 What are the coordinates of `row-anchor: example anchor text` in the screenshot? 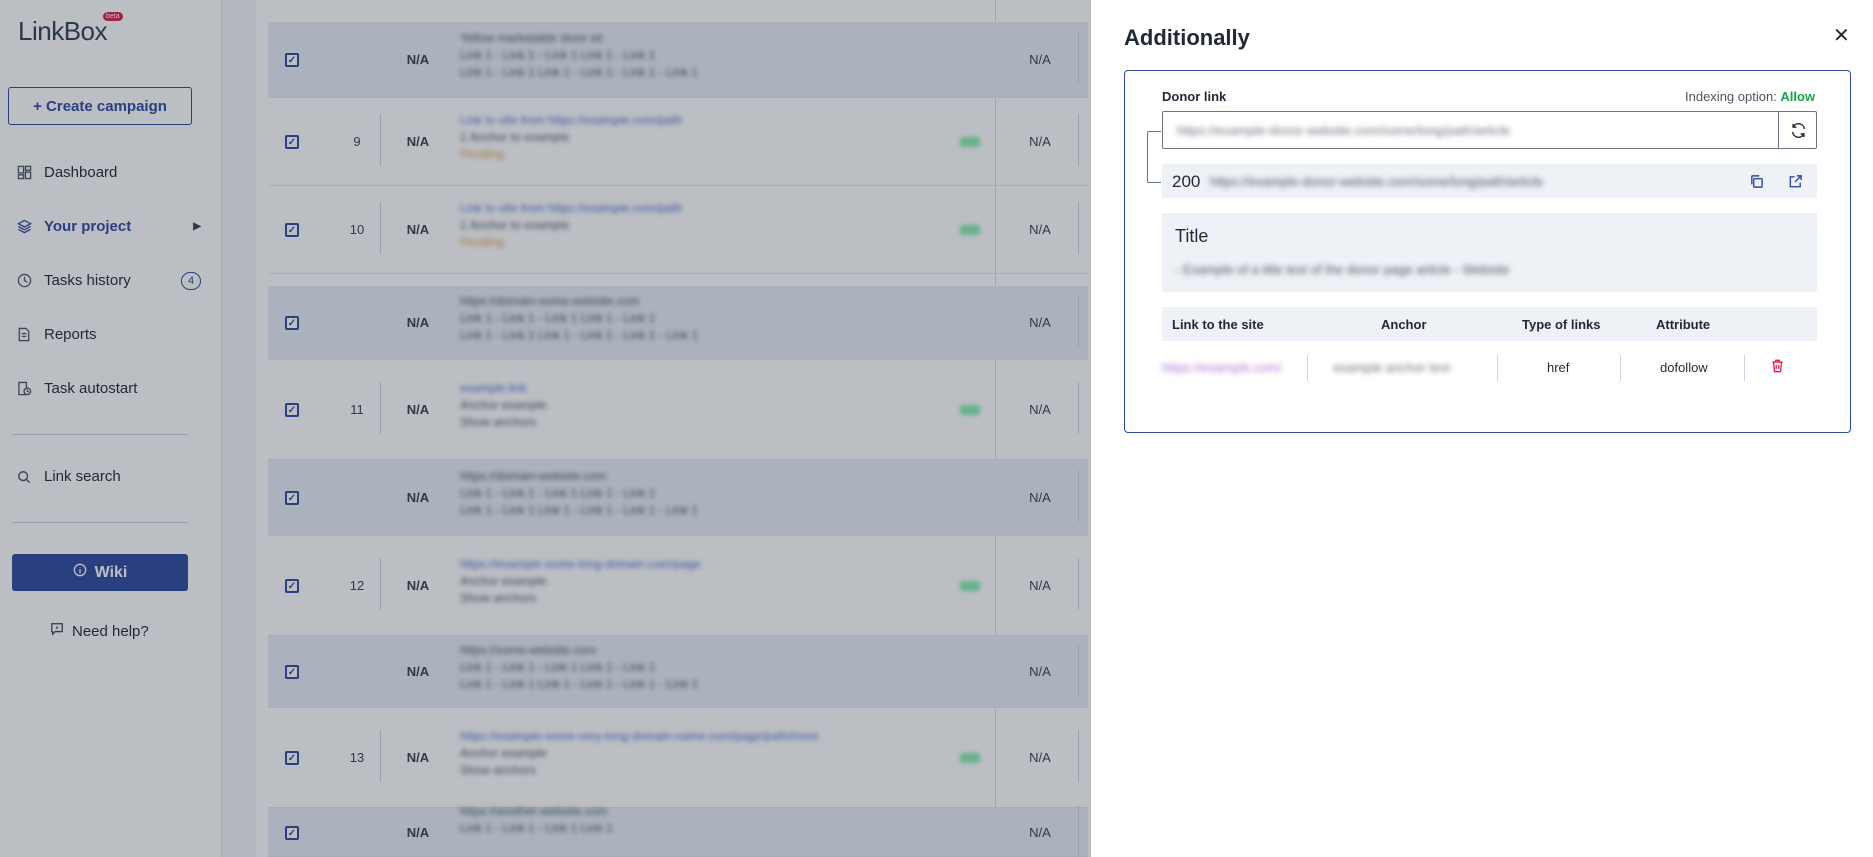 It's located at (1392, 367).